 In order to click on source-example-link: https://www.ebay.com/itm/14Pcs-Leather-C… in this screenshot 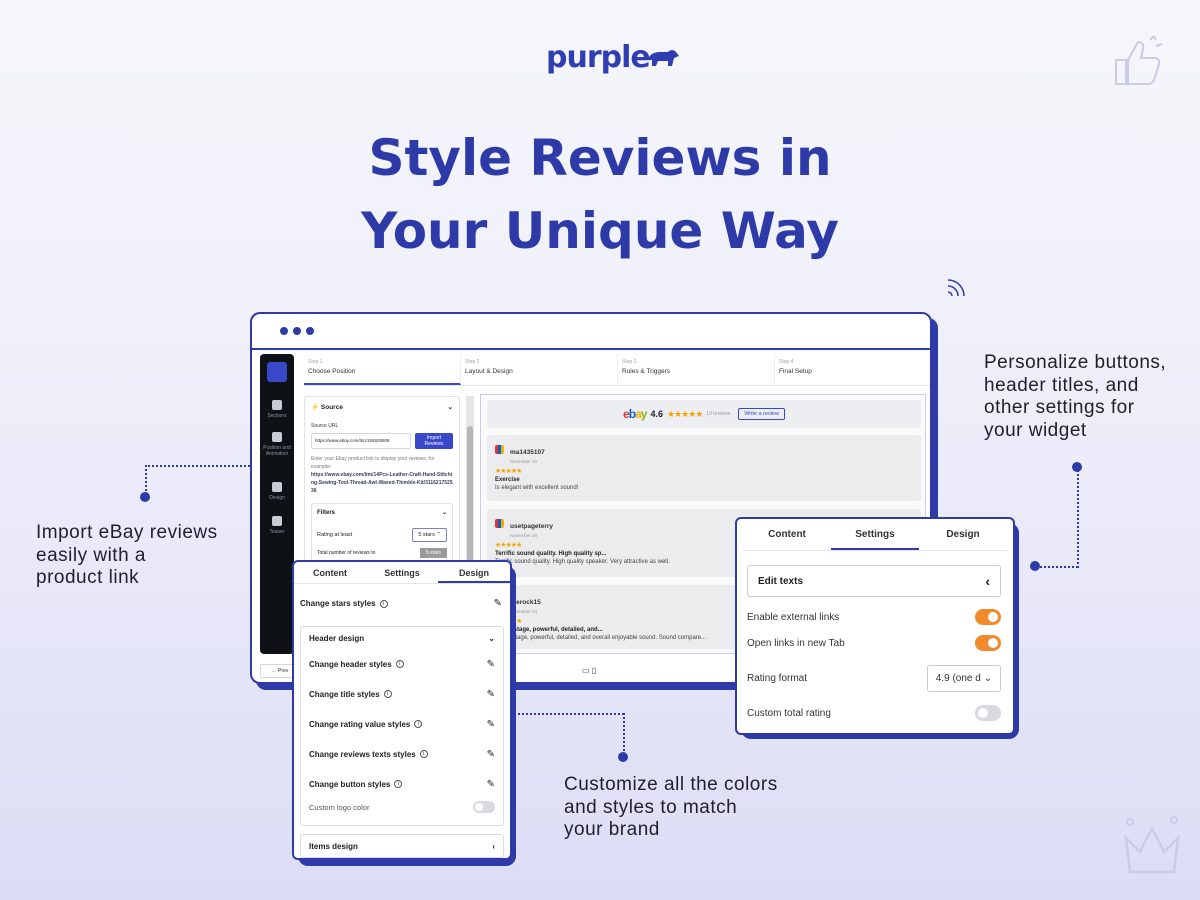, I will do `click(382, 483)`.